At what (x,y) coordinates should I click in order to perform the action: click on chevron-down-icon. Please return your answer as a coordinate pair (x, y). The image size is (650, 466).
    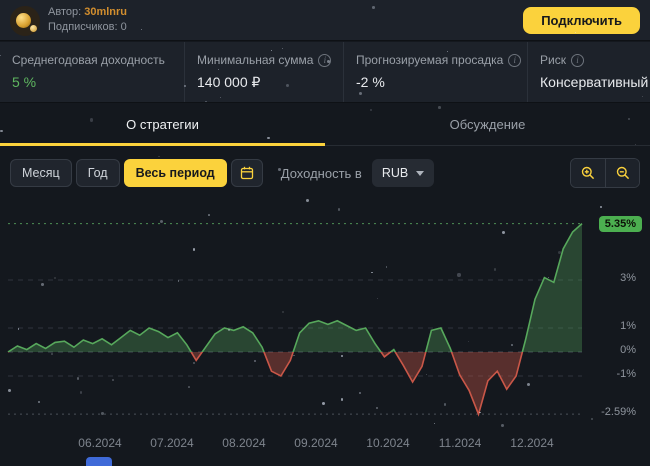
    Looking at the image, I should click on (420, 173).